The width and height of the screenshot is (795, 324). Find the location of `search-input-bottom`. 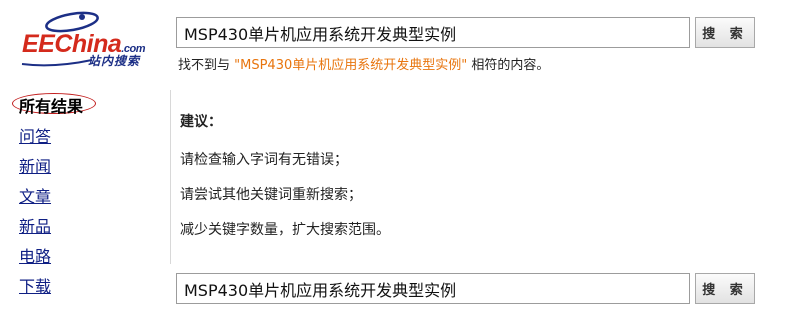

search-input-bottom is located at coordinates (433, 288).